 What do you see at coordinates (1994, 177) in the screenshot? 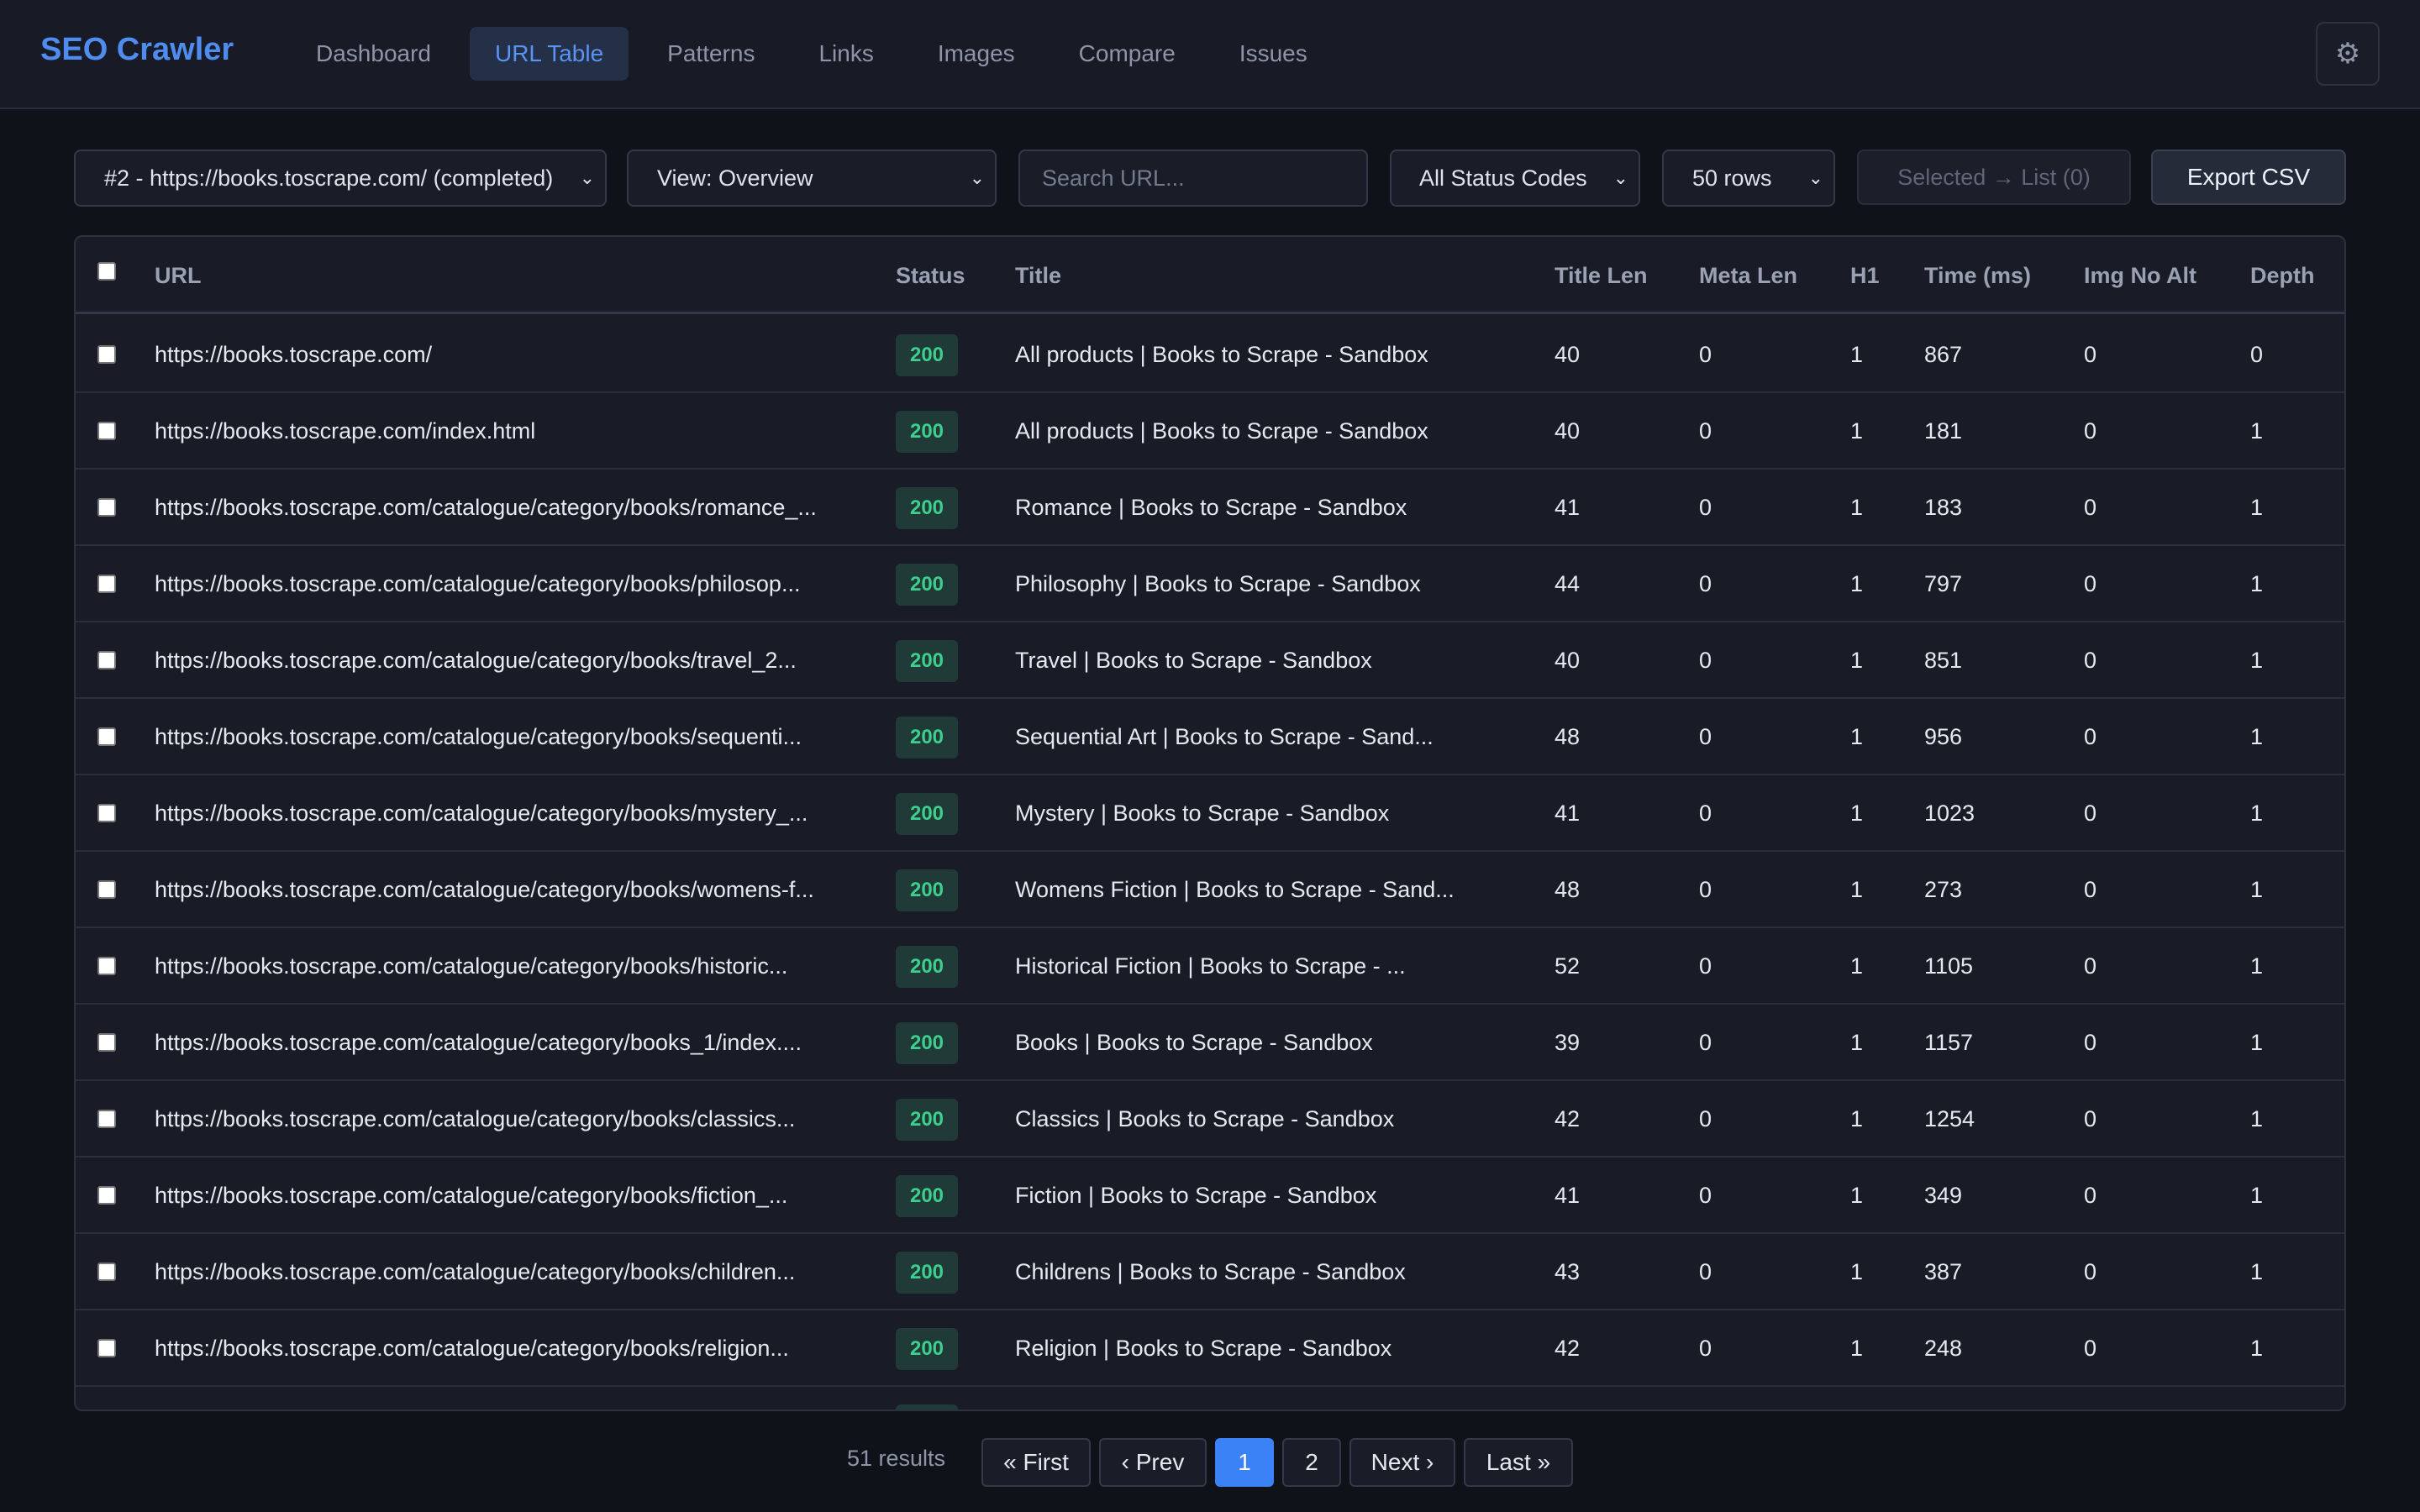
I see `selected-to-list-button: Selected → List (0)` at bounding box center [1994, 177].